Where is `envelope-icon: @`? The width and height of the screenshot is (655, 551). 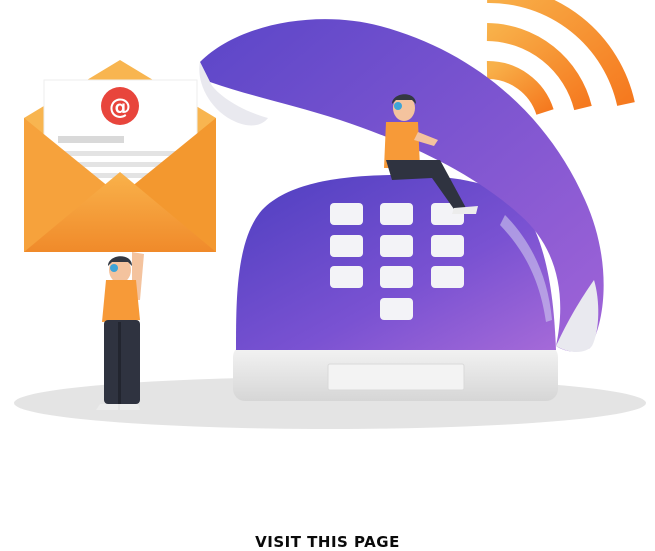
envelope-icon: @ is located at coordinates (120, 156).